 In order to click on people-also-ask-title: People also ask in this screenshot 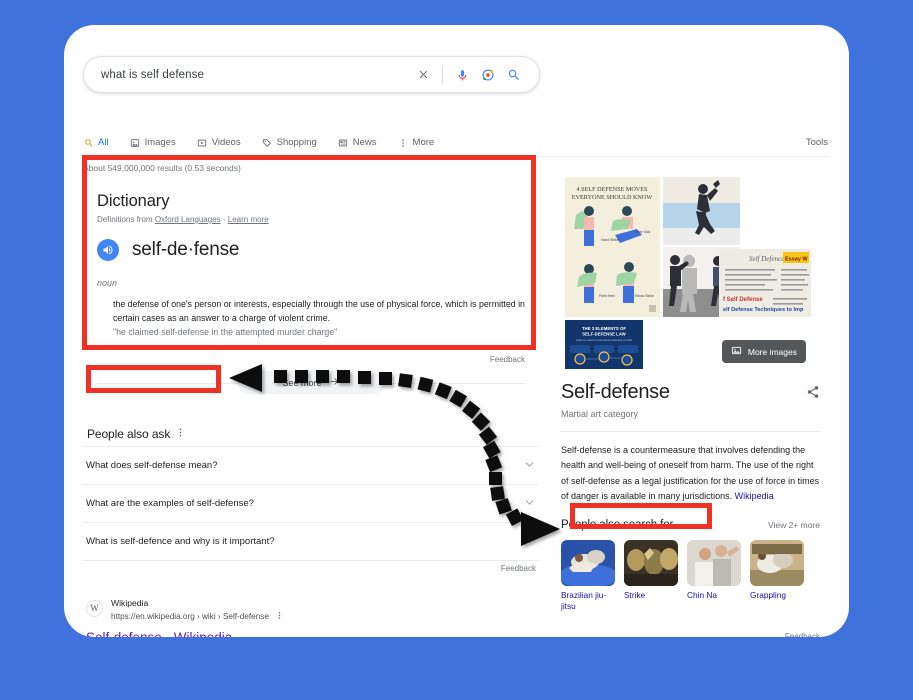, I will do `click(129, 433)`.